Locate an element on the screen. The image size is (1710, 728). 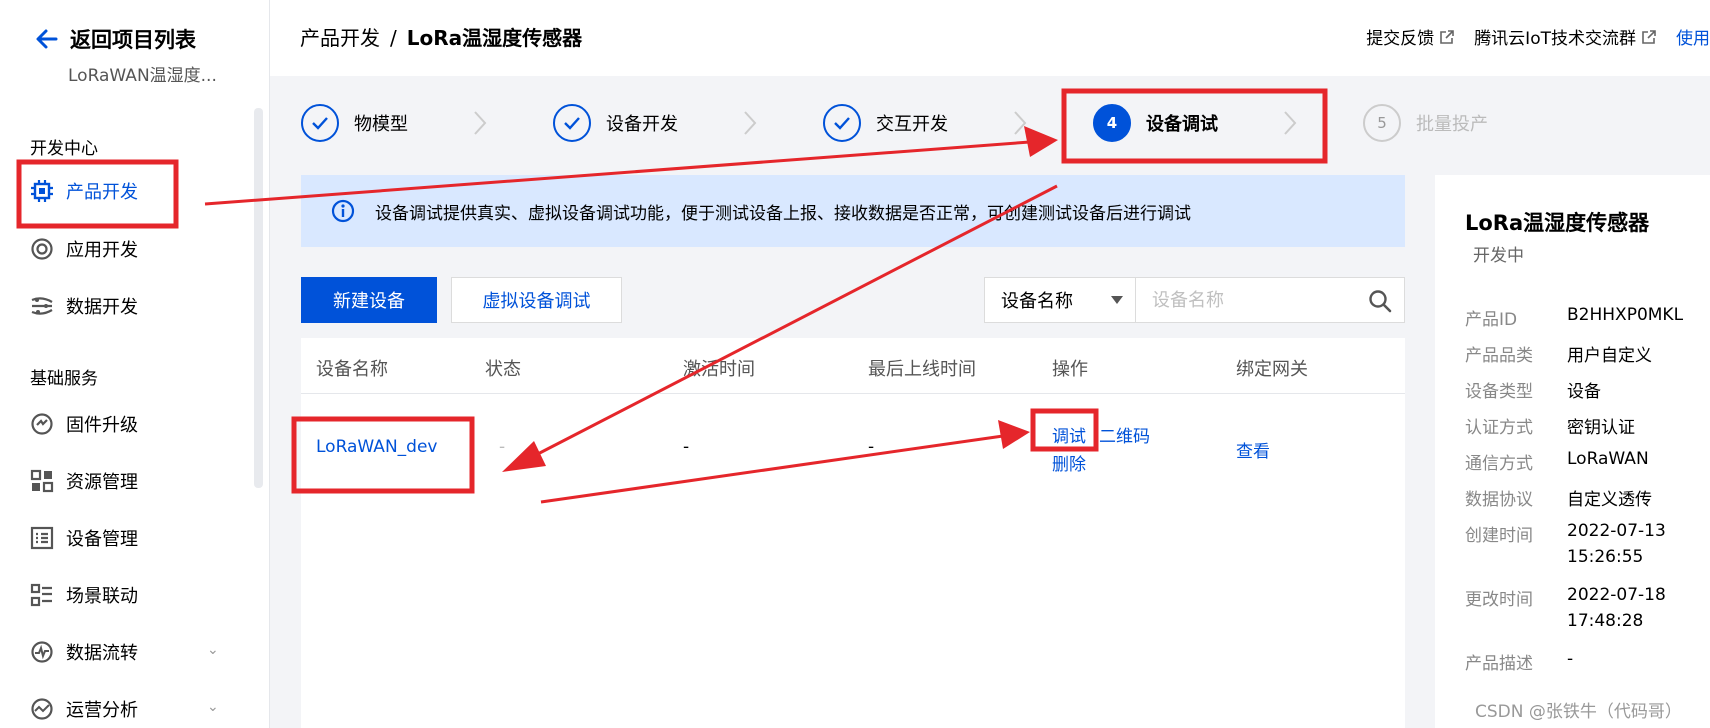
sidebar-item-device-mgmt: 设备管理 is located at coordinates (84, 538).